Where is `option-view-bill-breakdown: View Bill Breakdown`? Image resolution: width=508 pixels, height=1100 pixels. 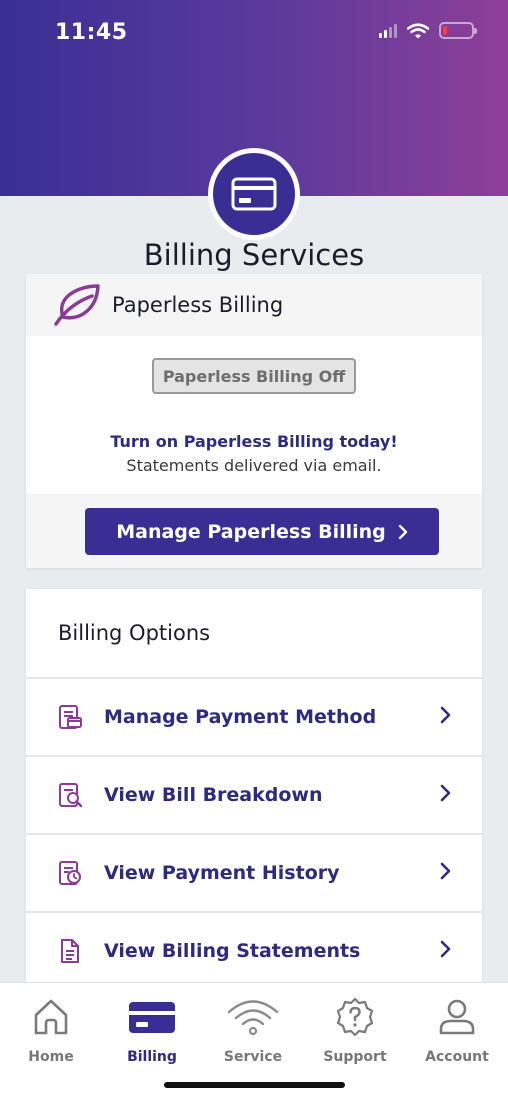
option-view-bill-breakdown: View Bill Breakdown is located at coordinates (254, 796).